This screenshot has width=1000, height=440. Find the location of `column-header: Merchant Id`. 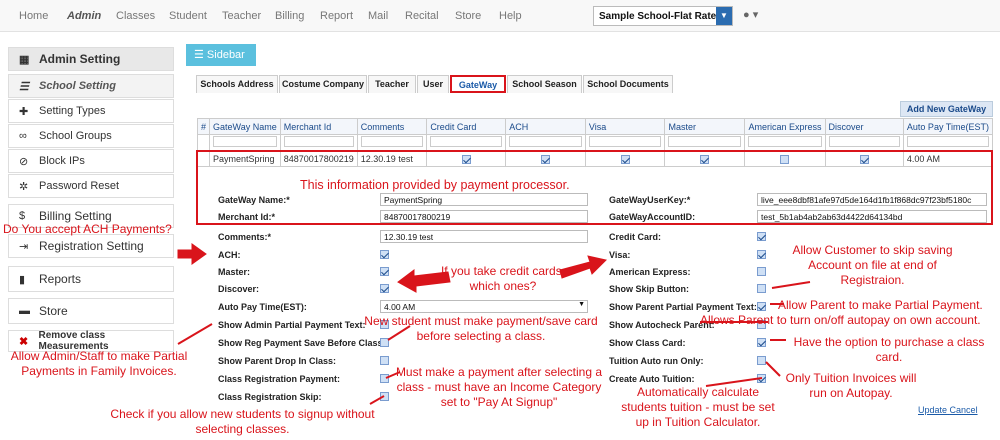

column-header: Merchant Id is located at coordinates (318, 126).